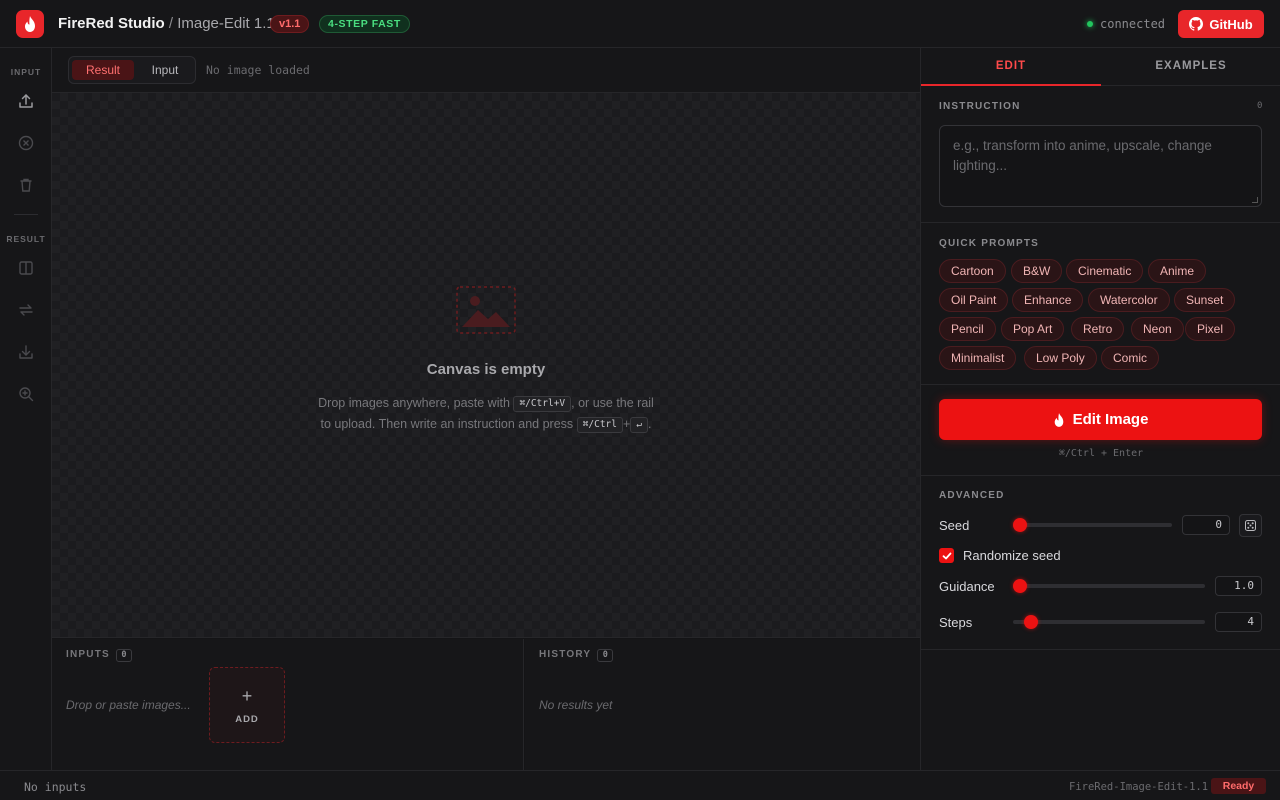 The width and height of the screenshot is (1280, 800). Describe the element at coordinates (1105, 271) in the screenshot. I see `prompt-chip: Cinematic` at that location.